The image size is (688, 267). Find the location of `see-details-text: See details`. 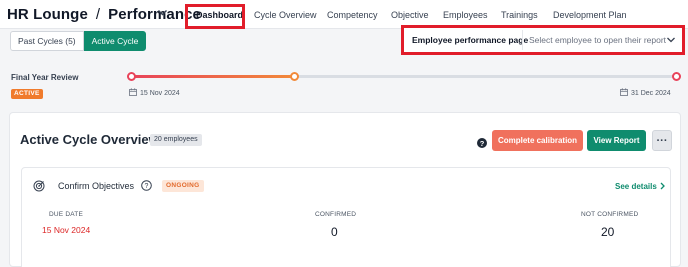

see-details-text: See details is located at coordinates (636, 186).